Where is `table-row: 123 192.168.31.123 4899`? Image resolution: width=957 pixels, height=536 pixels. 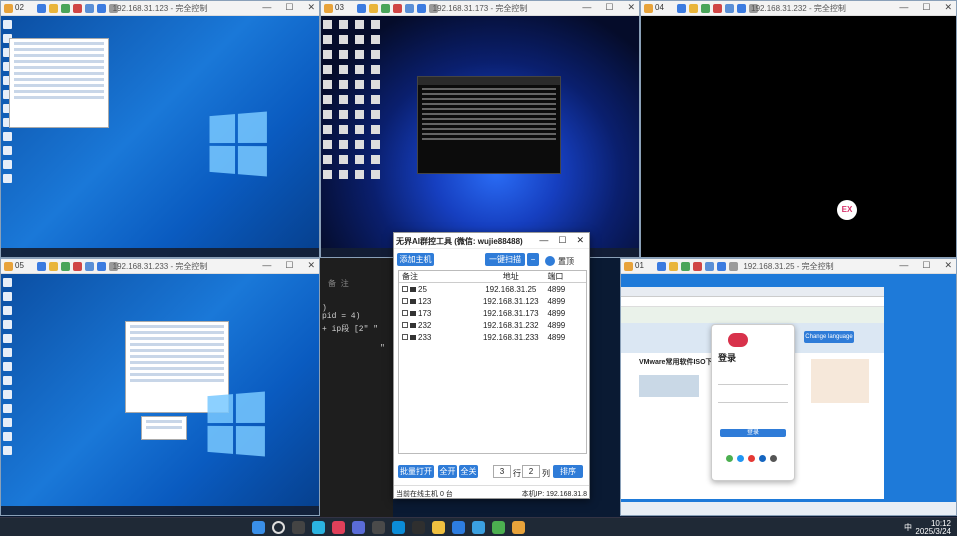
table-row: 123 192.168.31.123 4899 is located at coordinates (492, 301).